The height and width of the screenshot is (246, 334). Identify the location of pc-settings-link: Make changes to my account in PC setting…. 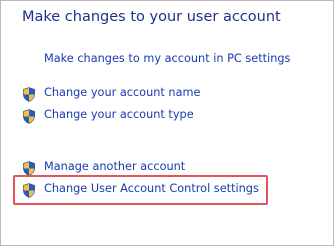
(167, 58).